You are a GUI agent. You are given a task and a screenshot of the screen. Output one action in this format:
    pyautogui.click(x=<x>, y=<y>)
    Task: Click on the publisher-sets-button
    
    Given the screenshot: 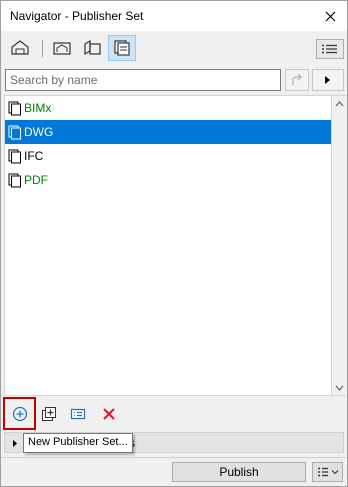 What is the action you would take?
    pyautogui.click(x=122, y=48)
    